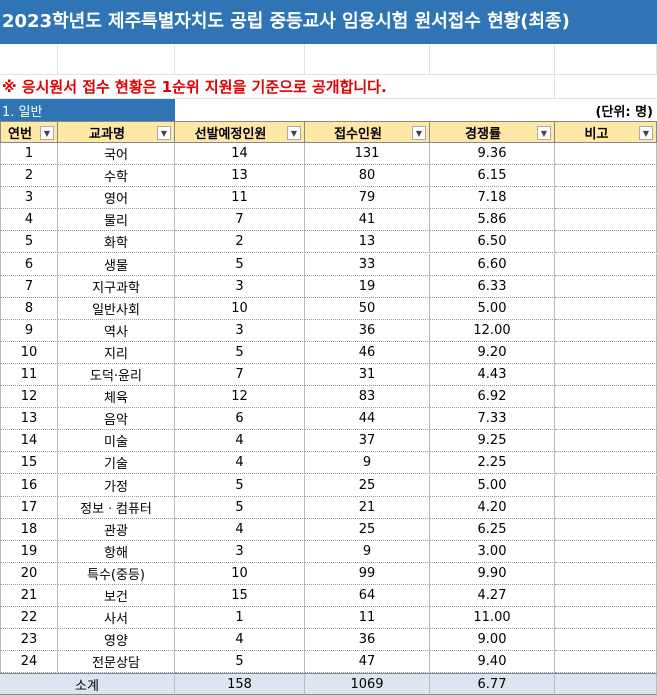 This screenshot has height=695, width=657. What do you see at coordinates (492, 176) in the screenshot?
I see `competition-ratio: 6.15` at bounding box center [492, 176].